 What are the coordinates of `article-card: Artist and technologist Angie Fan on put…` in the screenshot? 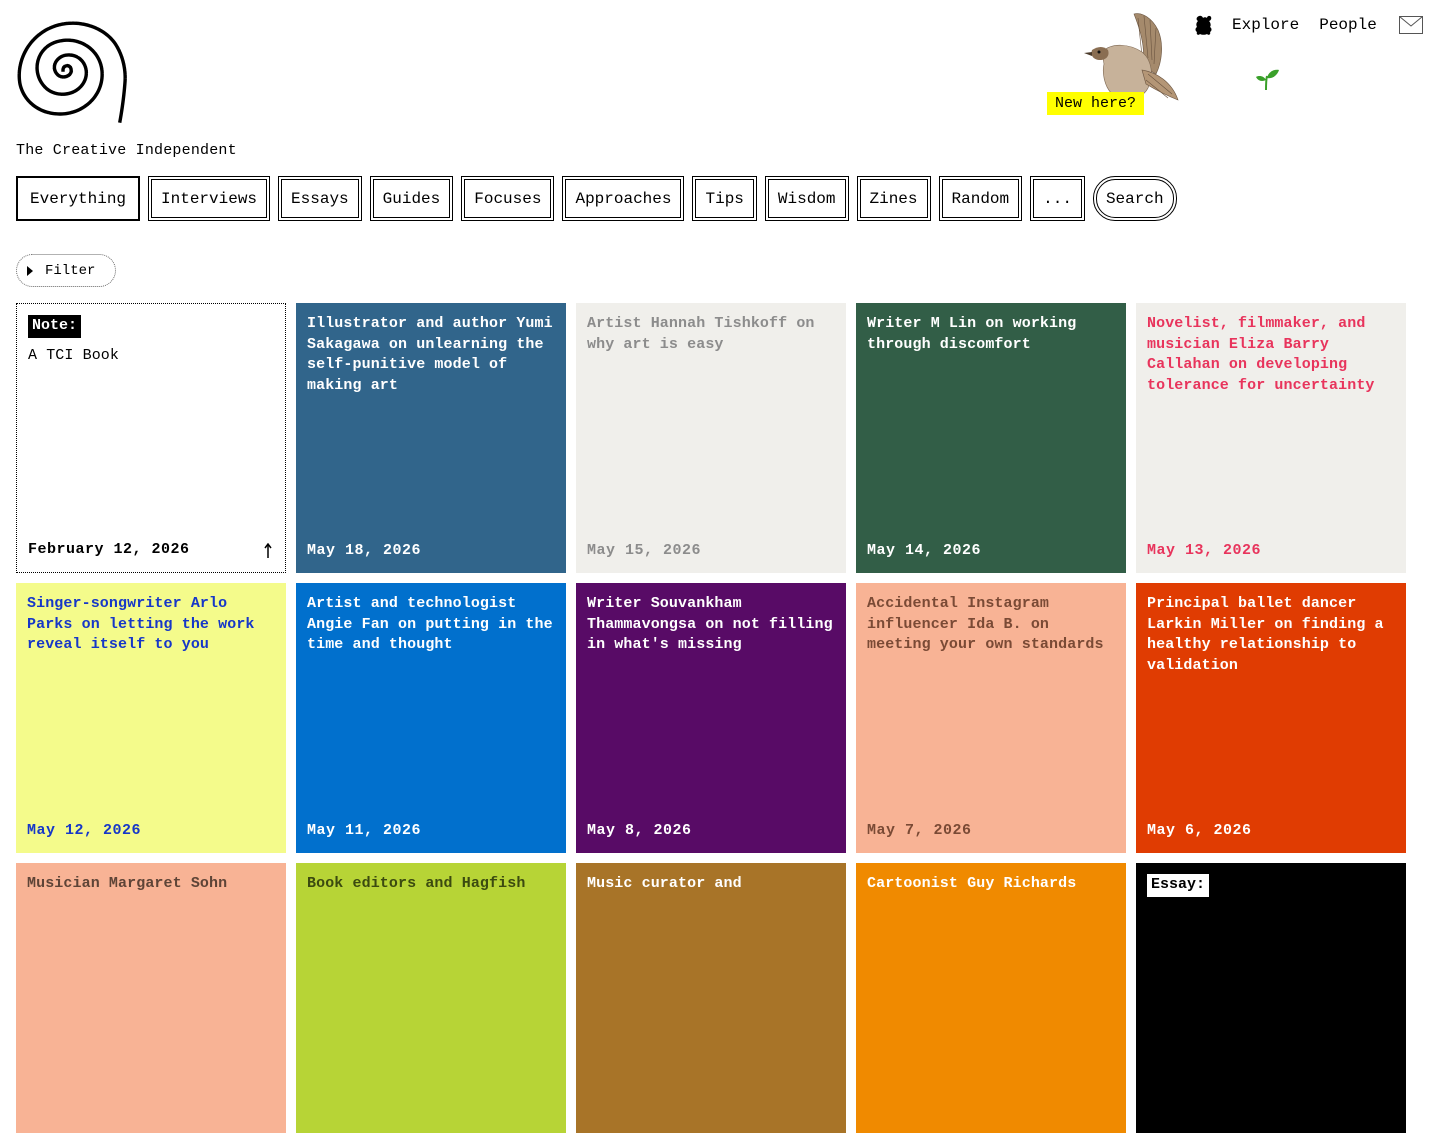 It's located at (431, 718).